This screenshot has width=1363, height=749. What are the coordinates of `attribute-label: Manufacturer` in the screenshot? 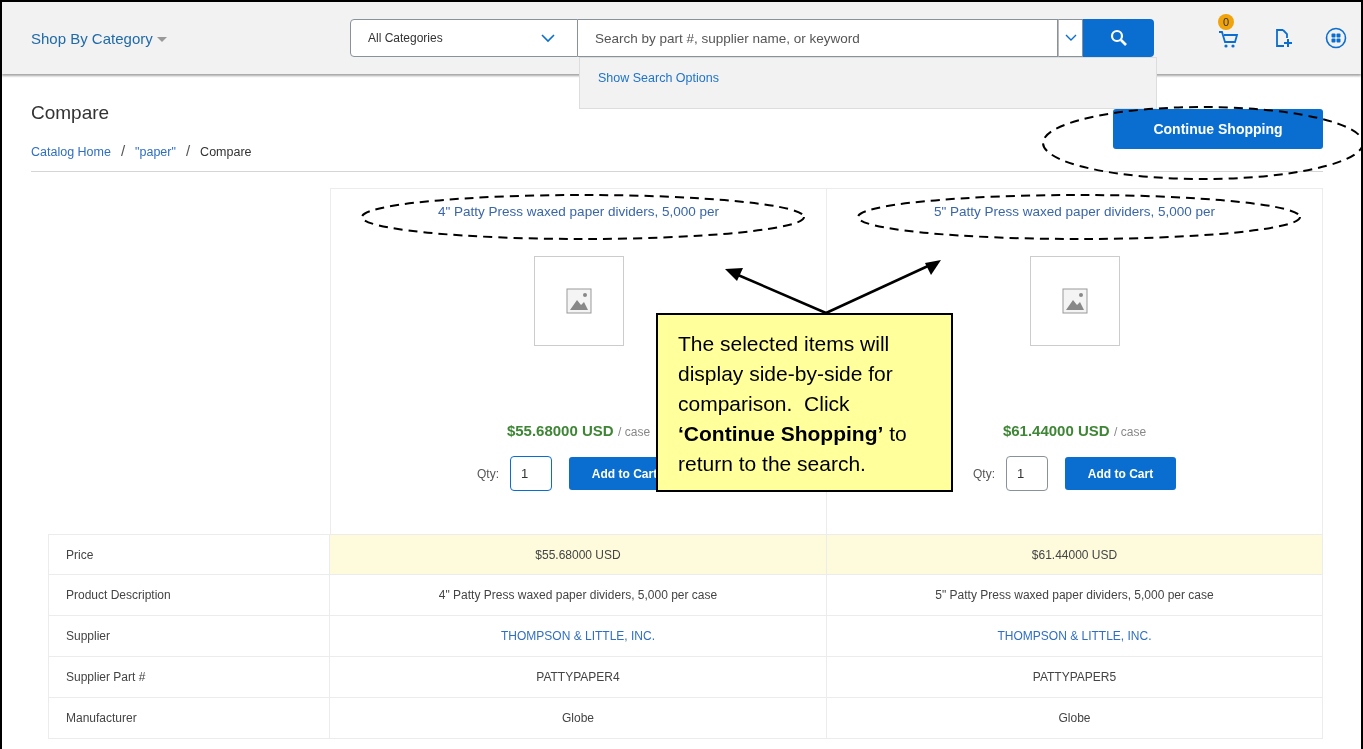 It's located at (189, 718).